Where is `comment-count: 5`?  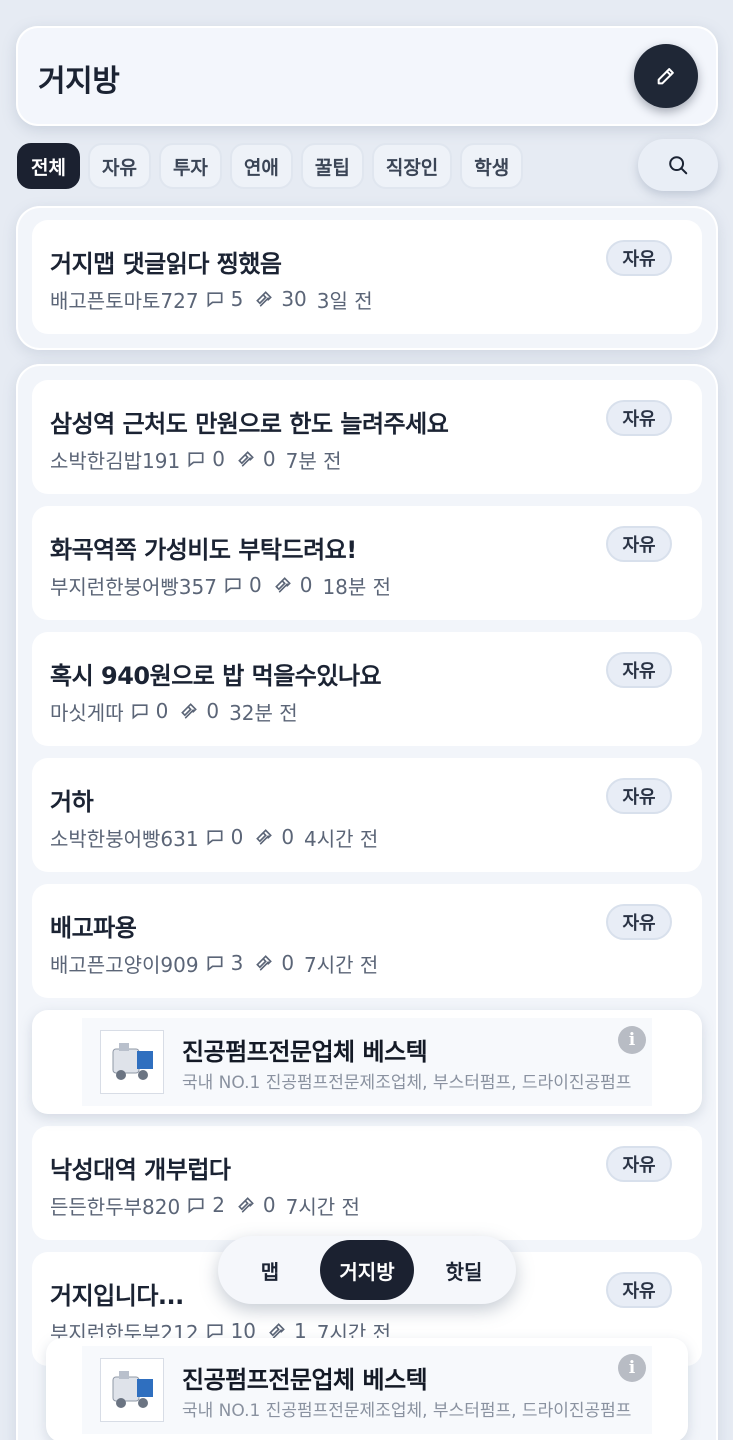 comment-count: 5 is located at coordinates (237, 299).